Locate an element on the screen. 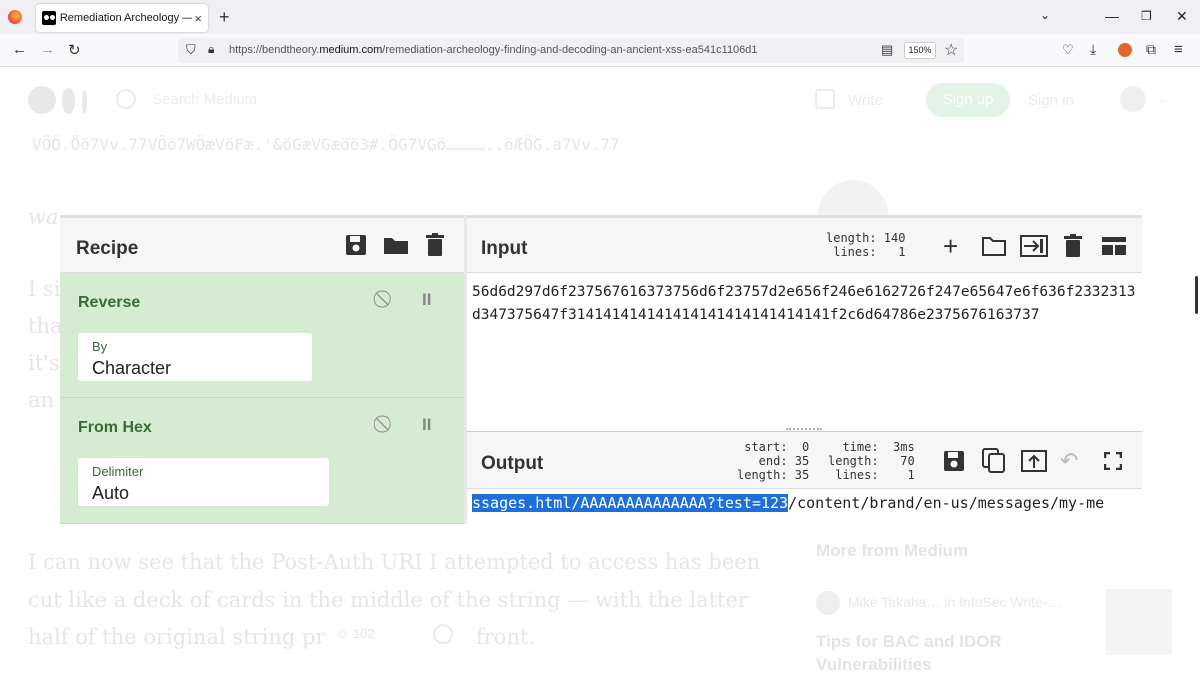  left-fragment-4: an is located at coordinates (41, 400).